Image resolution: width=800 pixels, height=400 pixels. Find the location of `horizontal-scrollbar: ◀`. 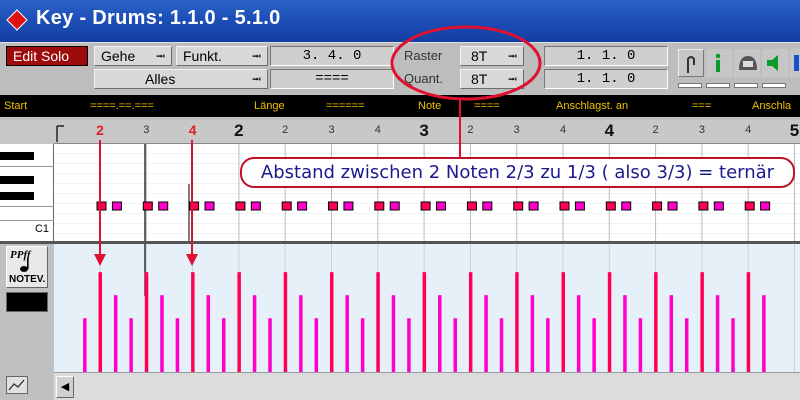

horizontal-scrollbar: ◀ is located at coordinates (427, 386).